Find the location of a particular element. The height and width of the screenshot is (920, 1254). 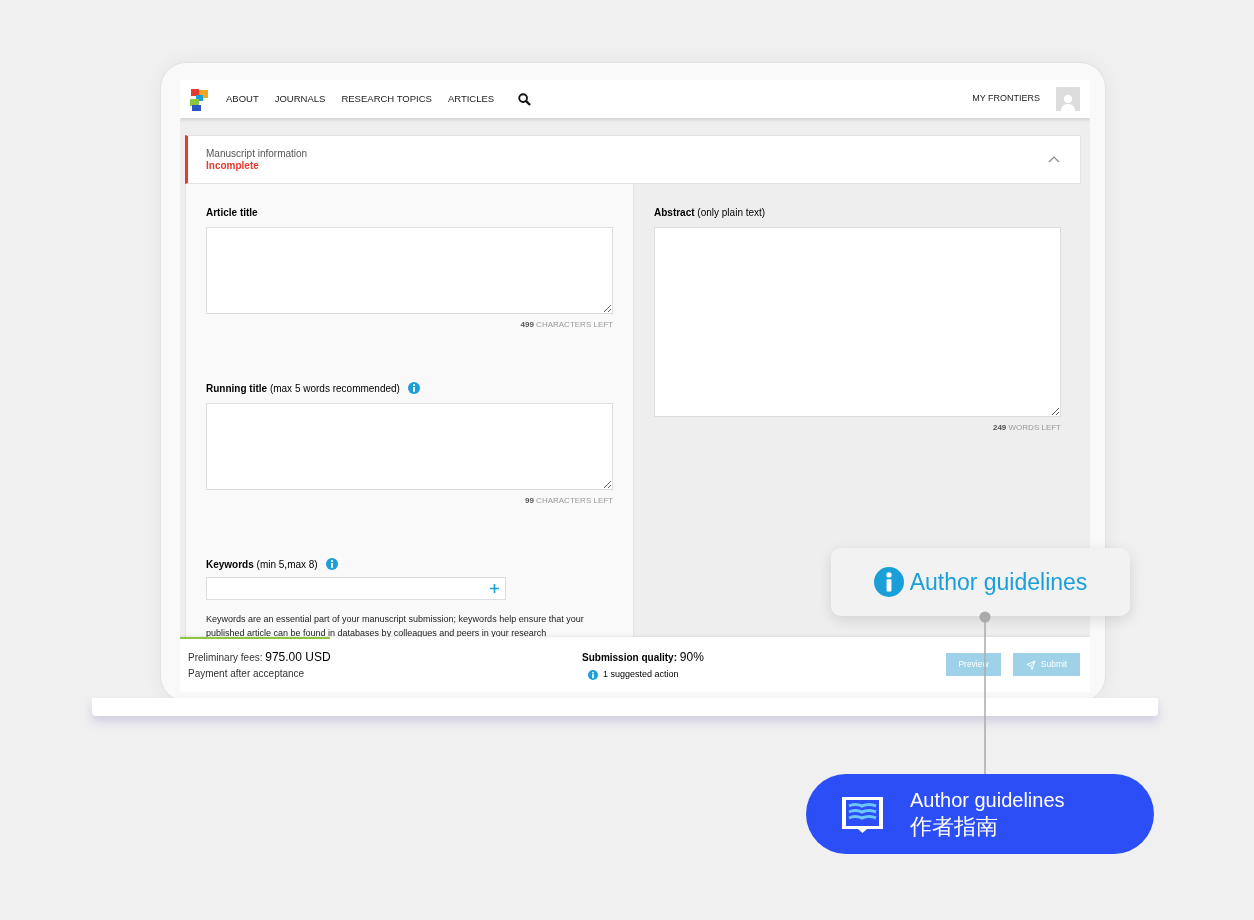

help-paragraph: Keywords are an essential part of your manuscript submission; keywords help ensure that your published article can be found in databases by colleagues and peers in your research is located at coordinates (395, 625).